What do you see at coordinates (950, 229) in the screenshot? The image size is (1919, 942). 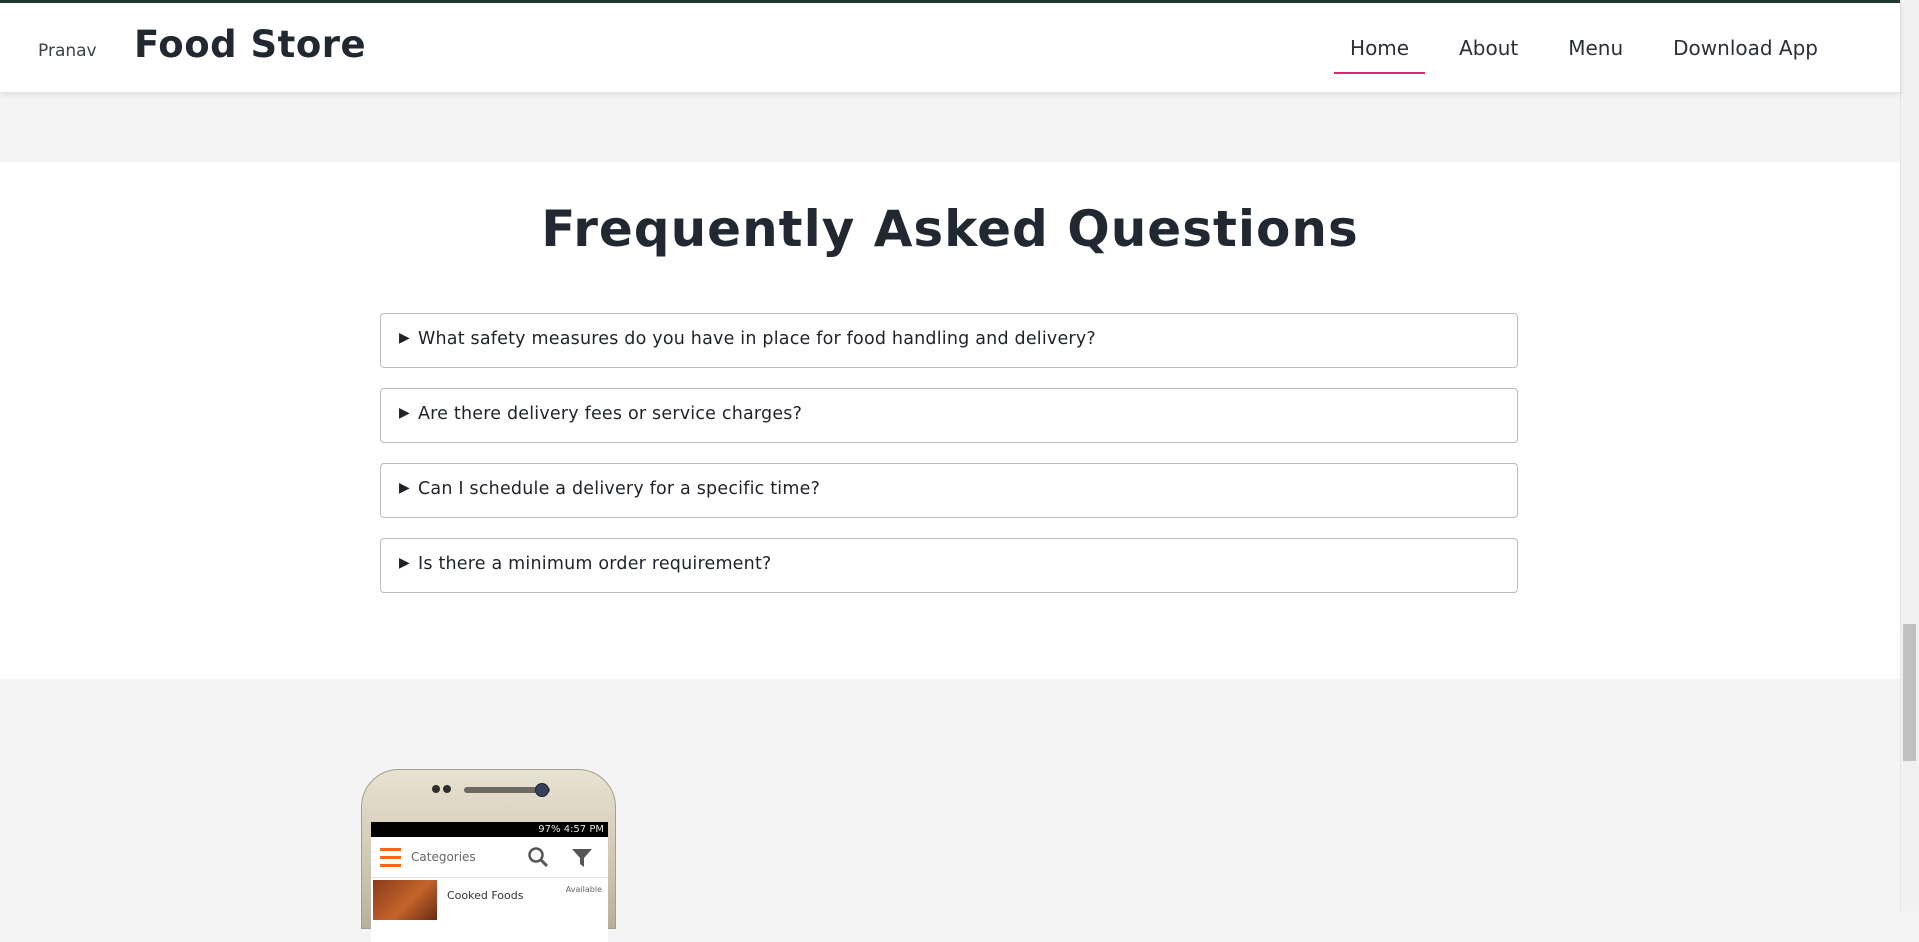 I see `faq-title: Frequently Asked Questions` at bounding box center [950, 229].